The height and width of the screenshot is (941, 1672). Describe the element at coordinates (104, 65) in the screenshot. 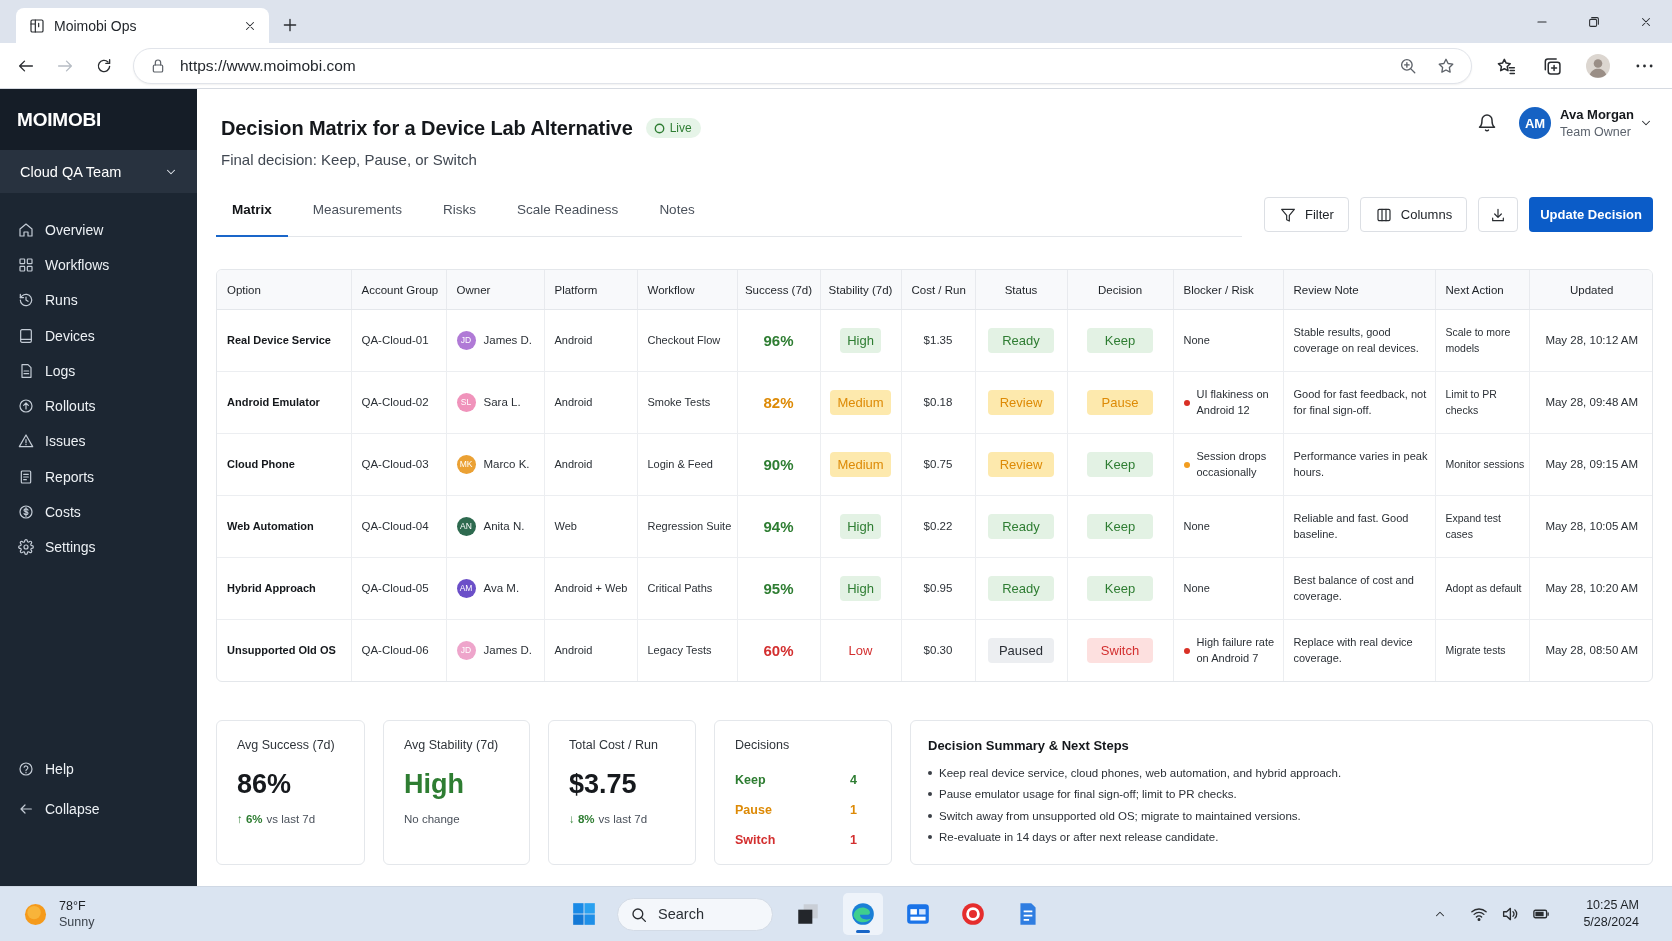

I see `reload-icon` at that location.